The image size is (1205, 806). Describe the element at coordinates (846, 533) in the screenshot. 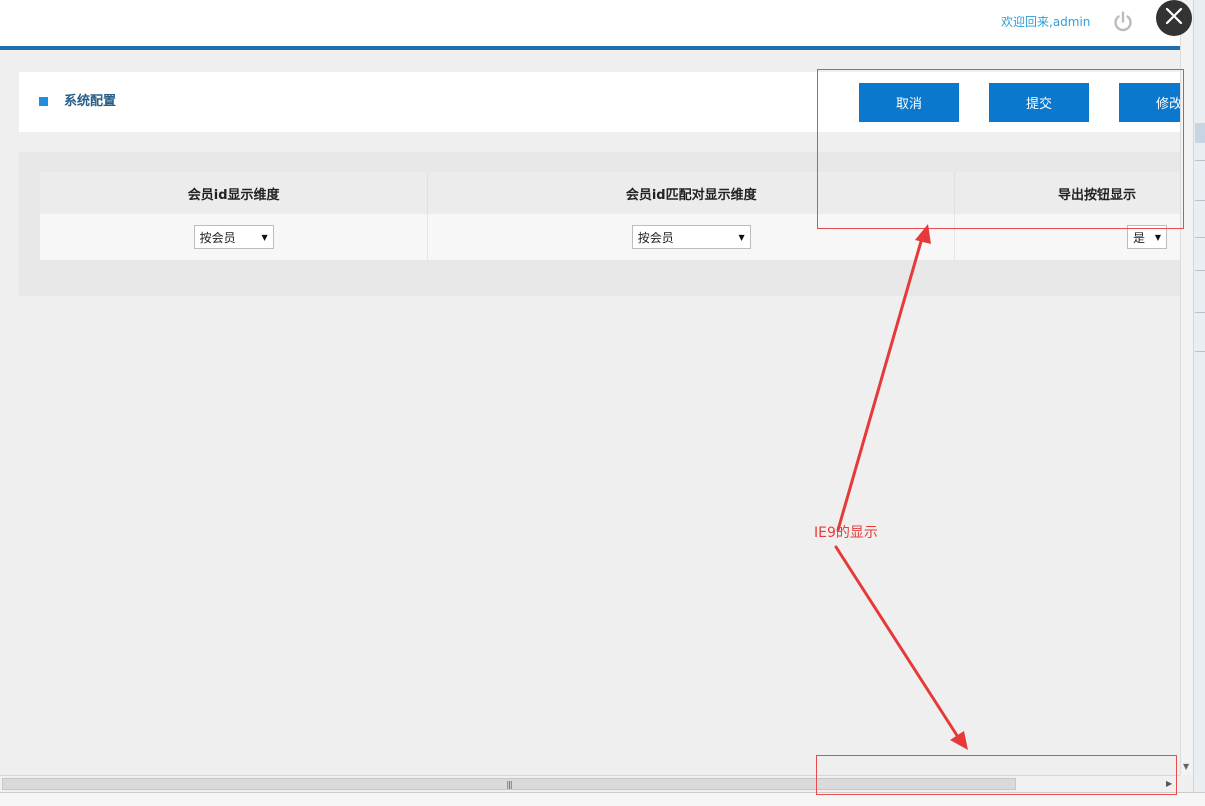

I see `annotation-text: IE9的显示` at that location.